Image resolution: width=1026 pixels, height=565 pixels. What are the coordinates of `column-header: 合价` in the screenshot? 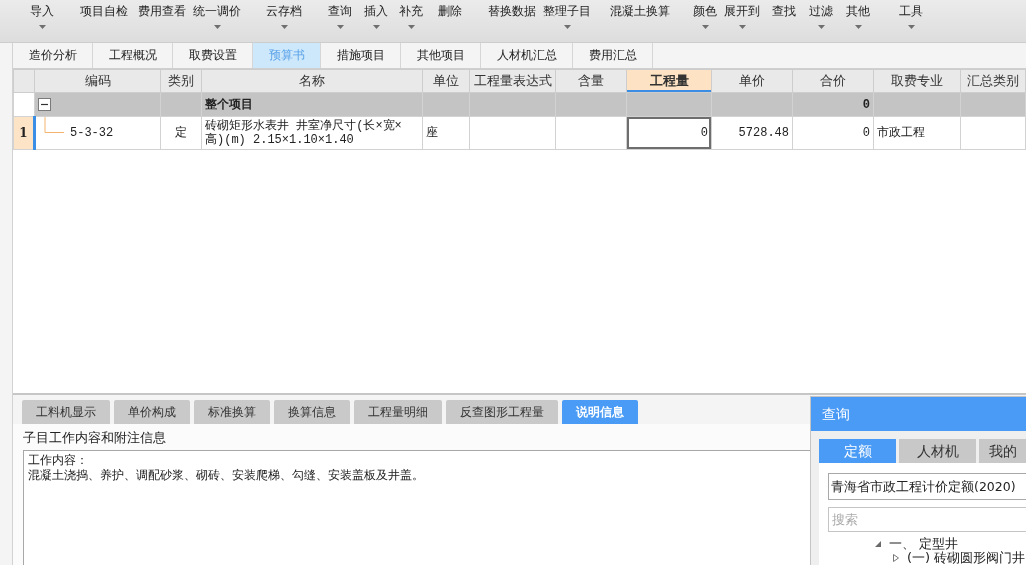 It's located at (833, 81).